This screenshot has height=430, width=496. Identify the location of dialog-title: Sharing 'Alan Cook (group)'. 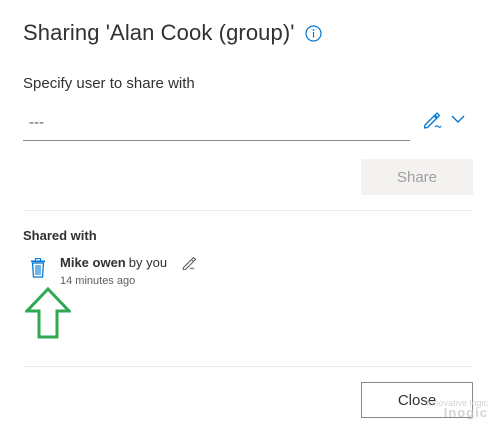
(159, 32).